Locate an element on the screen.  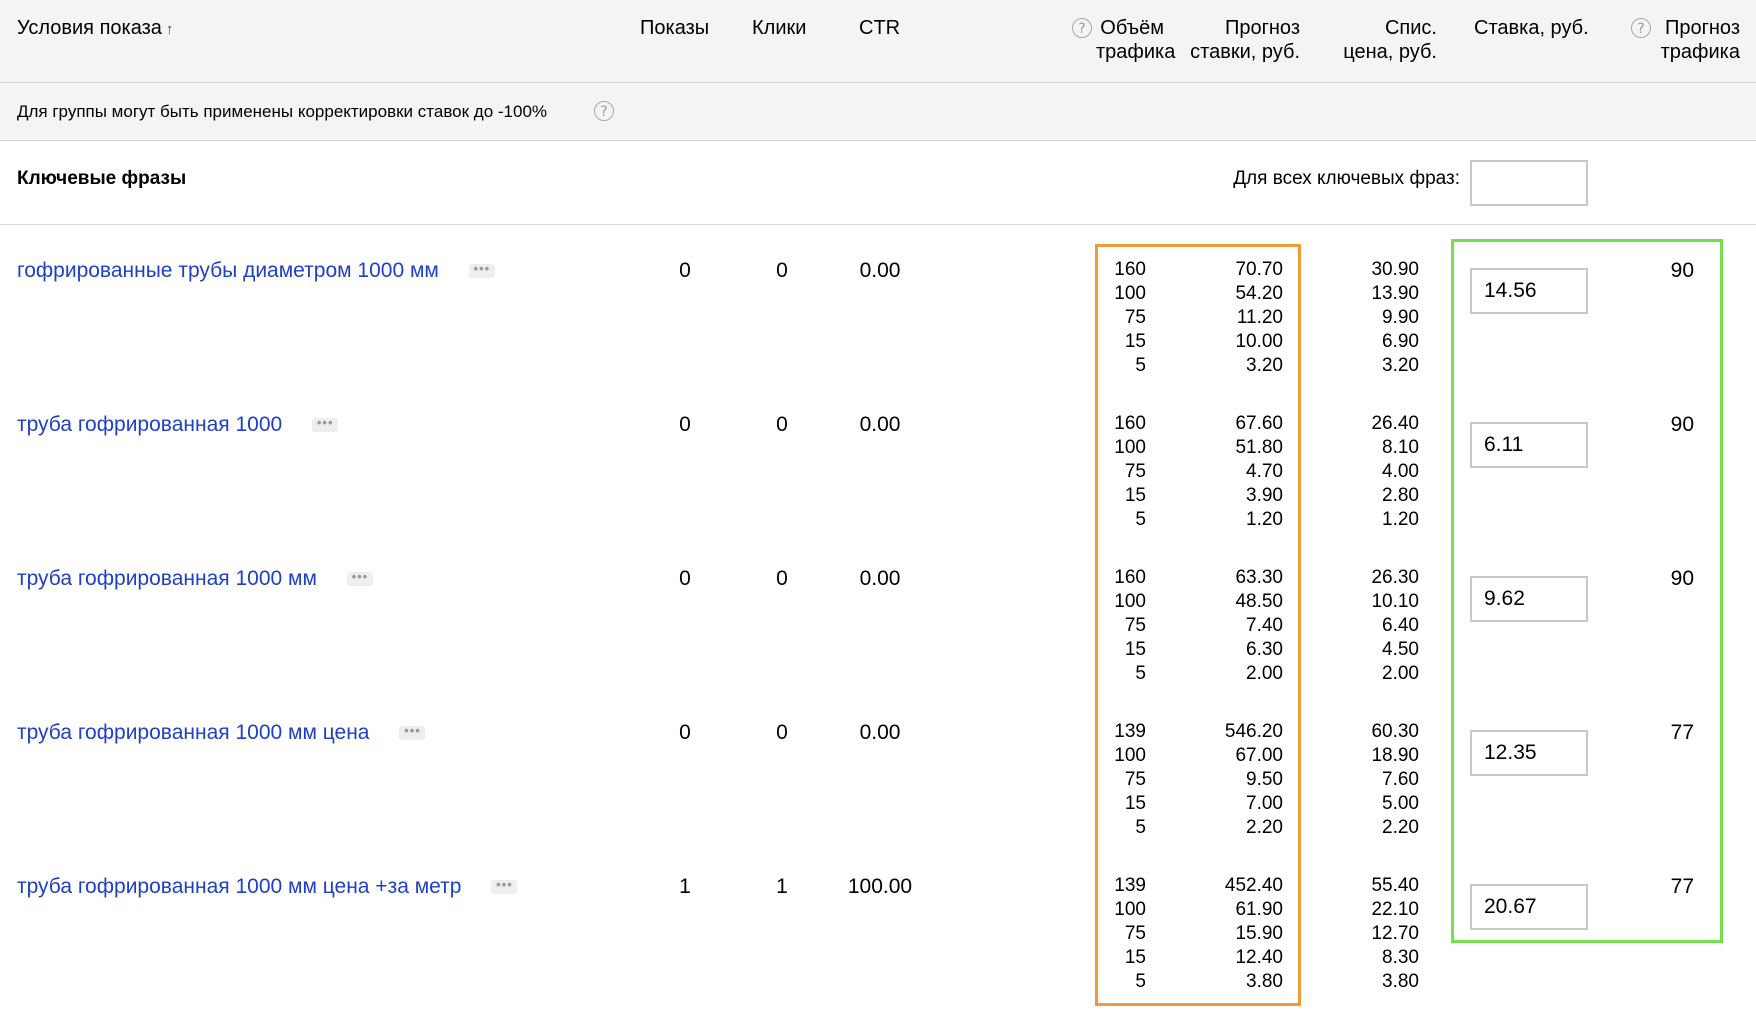
keyword-phrase-link: труба гофрированная 1000 мм цена ••• is located at coordinates (221, 733).